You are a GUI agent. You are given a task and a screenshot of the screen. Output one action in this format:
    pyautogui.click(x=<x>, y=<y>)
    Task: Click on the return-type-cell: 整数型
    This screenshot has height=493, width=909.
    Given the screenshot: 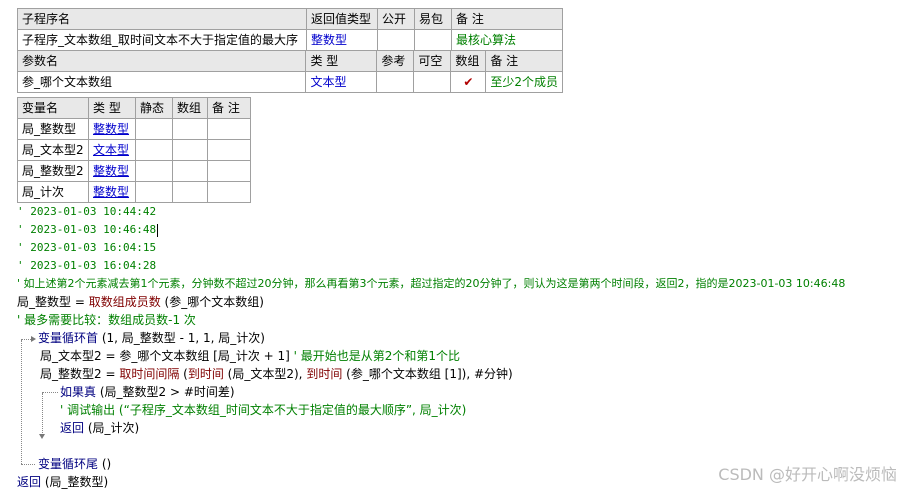 What is the action you would take?
    pyautogui.click(x=342, y=40)
    